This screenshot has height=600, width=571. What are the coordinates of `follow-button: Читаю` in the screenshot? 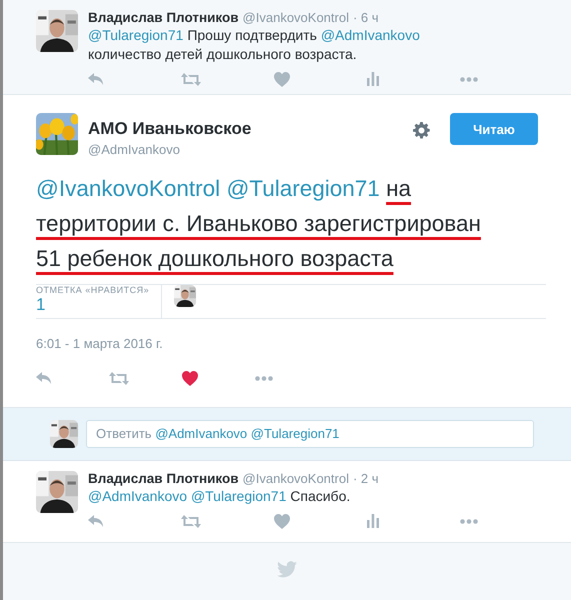 It's located at (494, 129).